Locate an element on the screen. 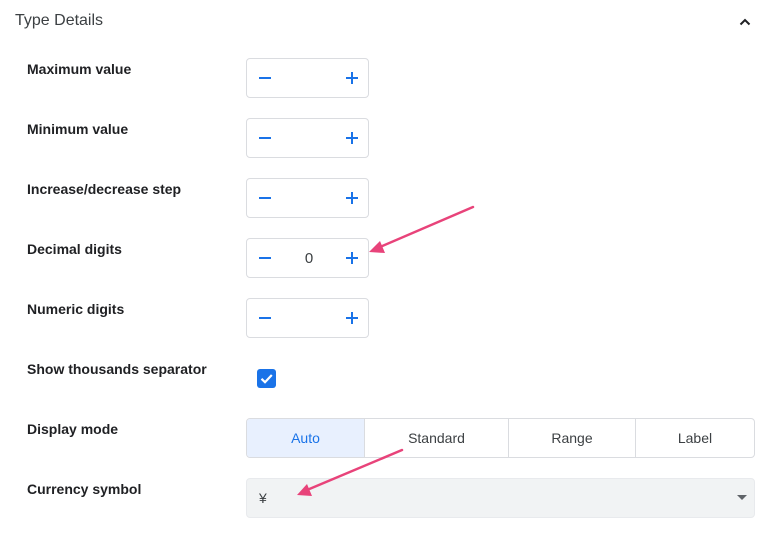 The height and width of the screenshot is (533, 765). display-mode-label: Display mode is located at coordinates (73, 429).